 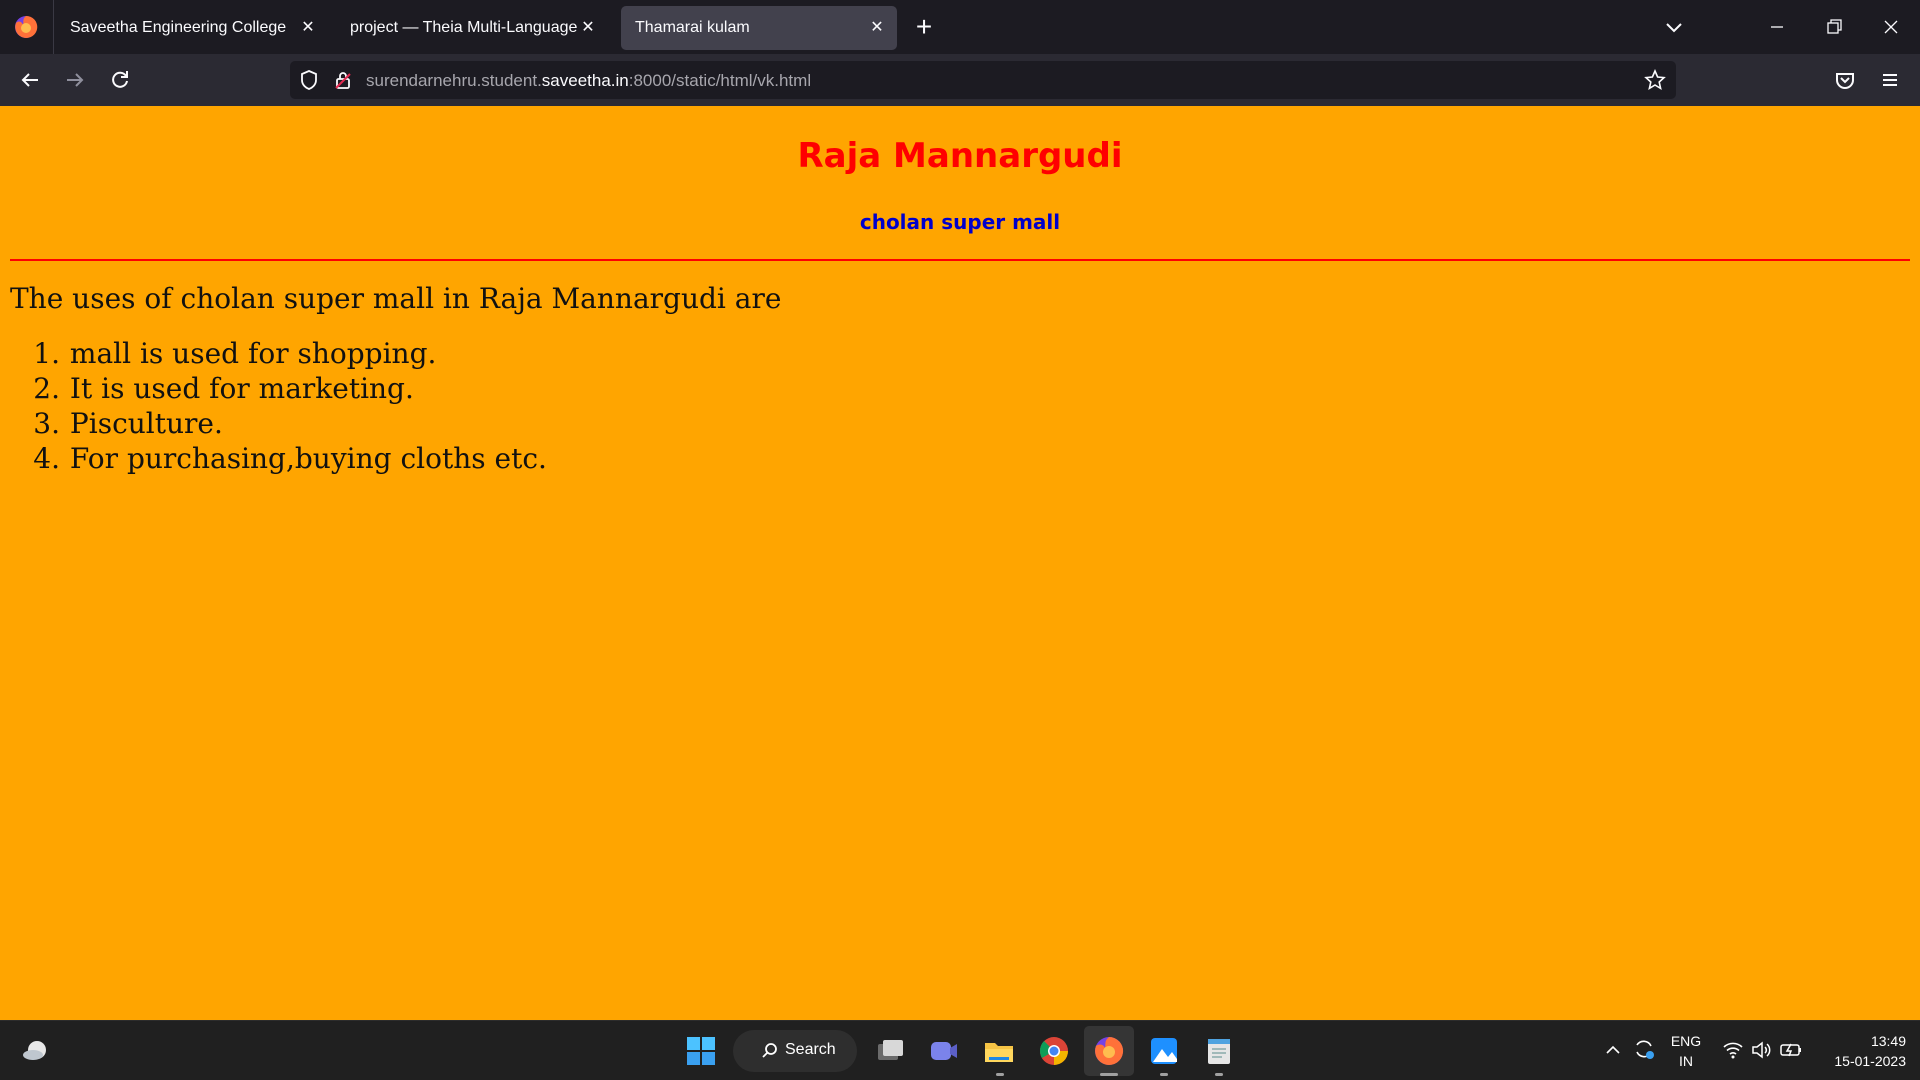 What do you see at coordinates (46, 388) in the screenshot?
I see `list-item-number: 2.` at bounding box center [46, 388].